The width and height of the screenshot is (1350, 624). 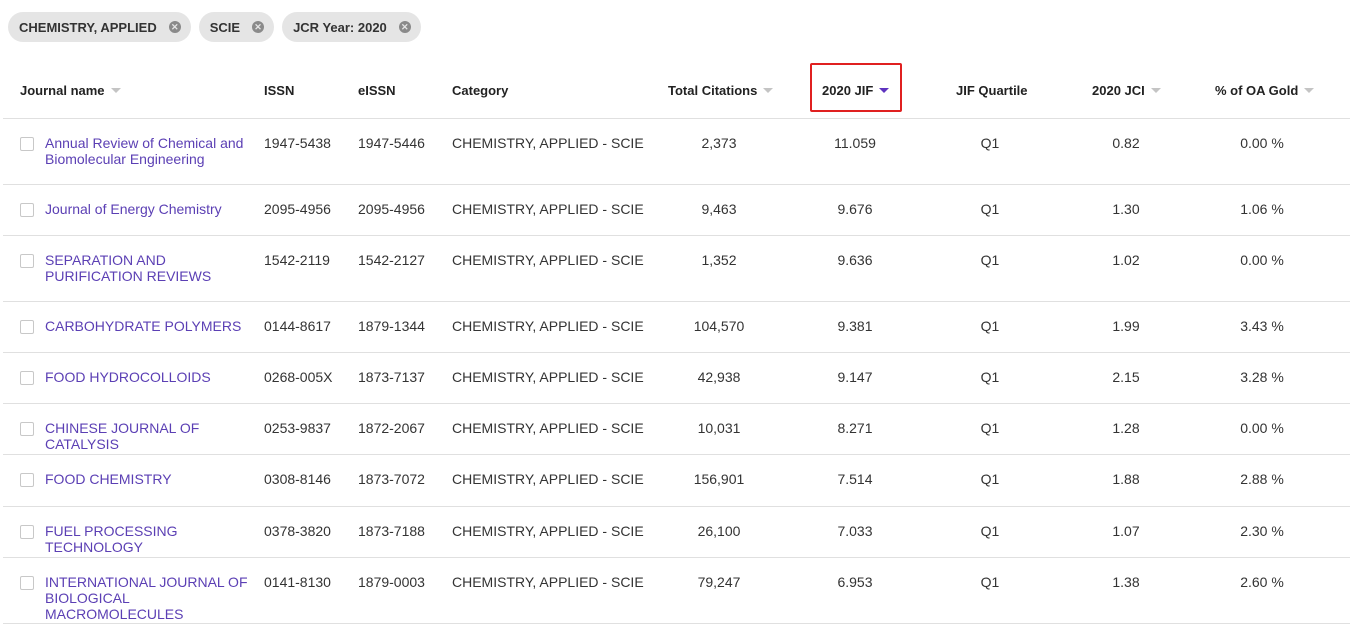 What do you see at coordinates (155, 377) in the screenshot?
I see `journal-name-link: FOOD HYDROCOLLOIDS` at bounding box center [155, 377].